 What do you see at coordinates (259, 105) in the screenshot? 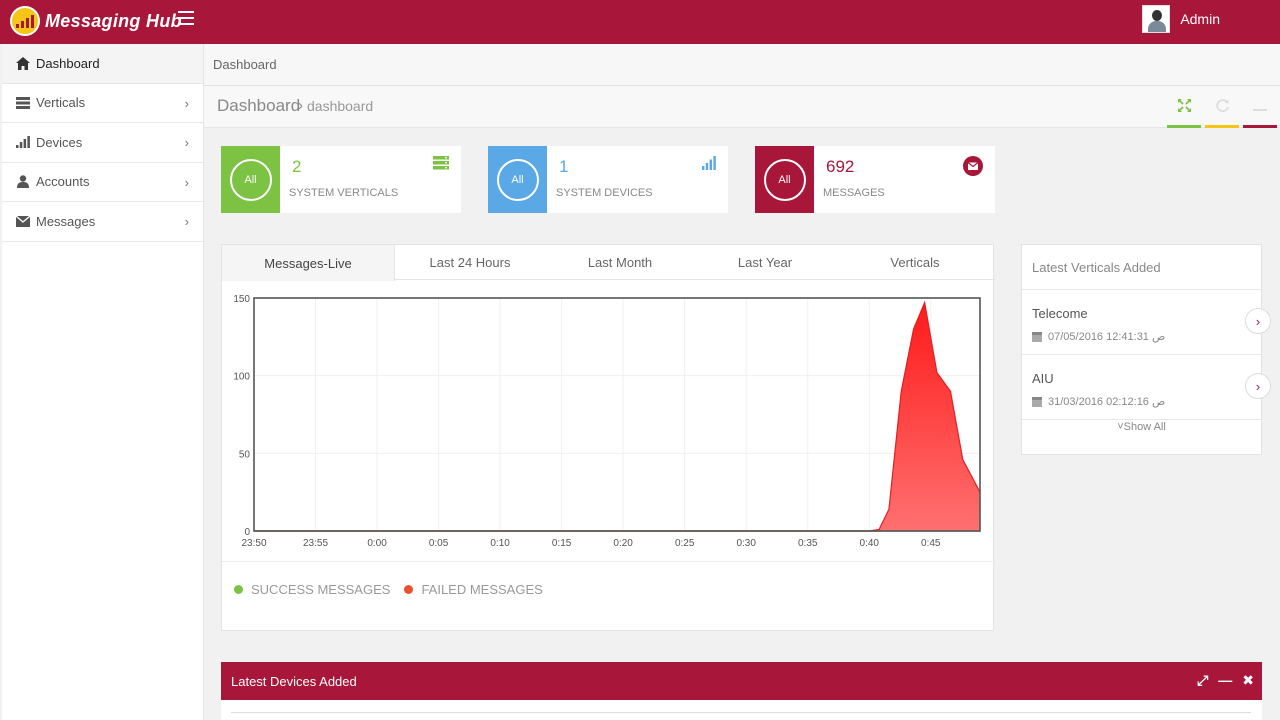
I see `page-title: Dashboard` at bounding box center [259, 105].